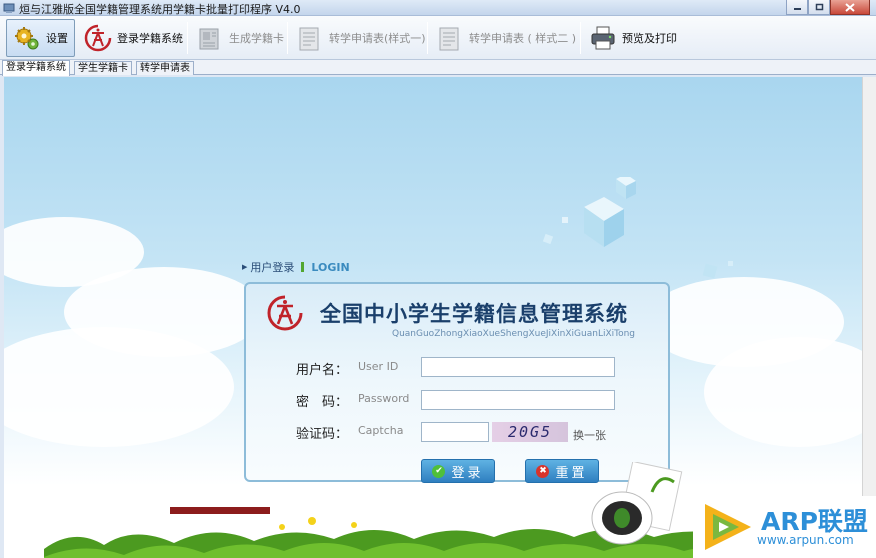 This screenshot has height=558, width=876. I want to click on captcha-hint: Captcha, so click(381, 430).